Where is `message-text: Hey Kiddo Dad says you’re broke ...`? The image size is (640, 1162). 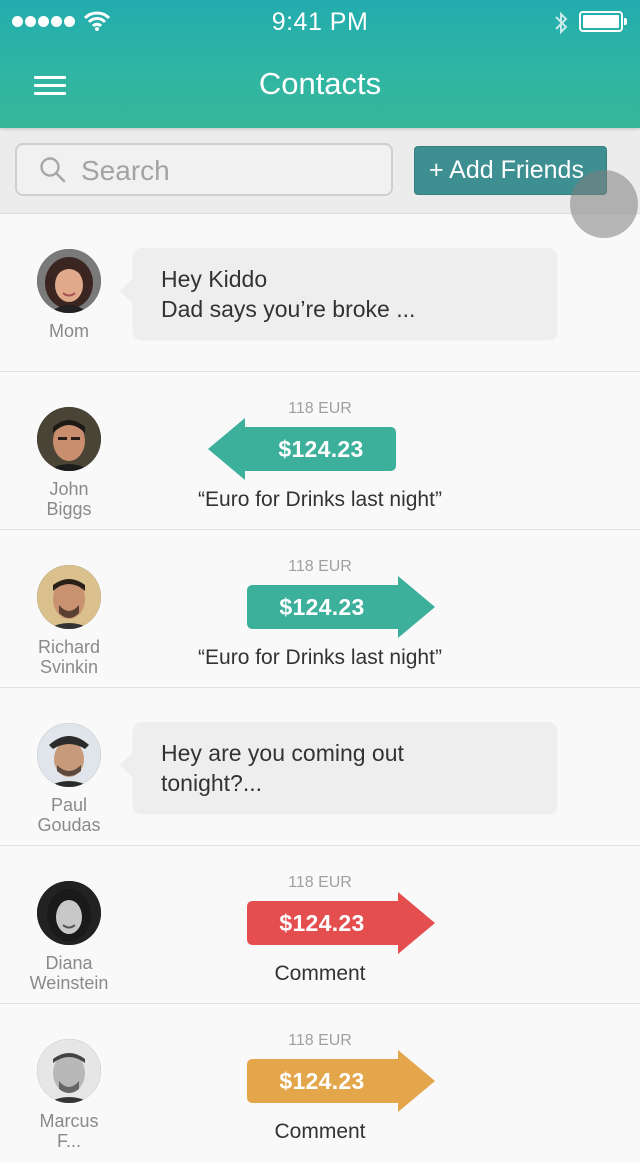
message-text: Hey Kiddo Dad says you’re broke ... is located at coordinates (288, 294).